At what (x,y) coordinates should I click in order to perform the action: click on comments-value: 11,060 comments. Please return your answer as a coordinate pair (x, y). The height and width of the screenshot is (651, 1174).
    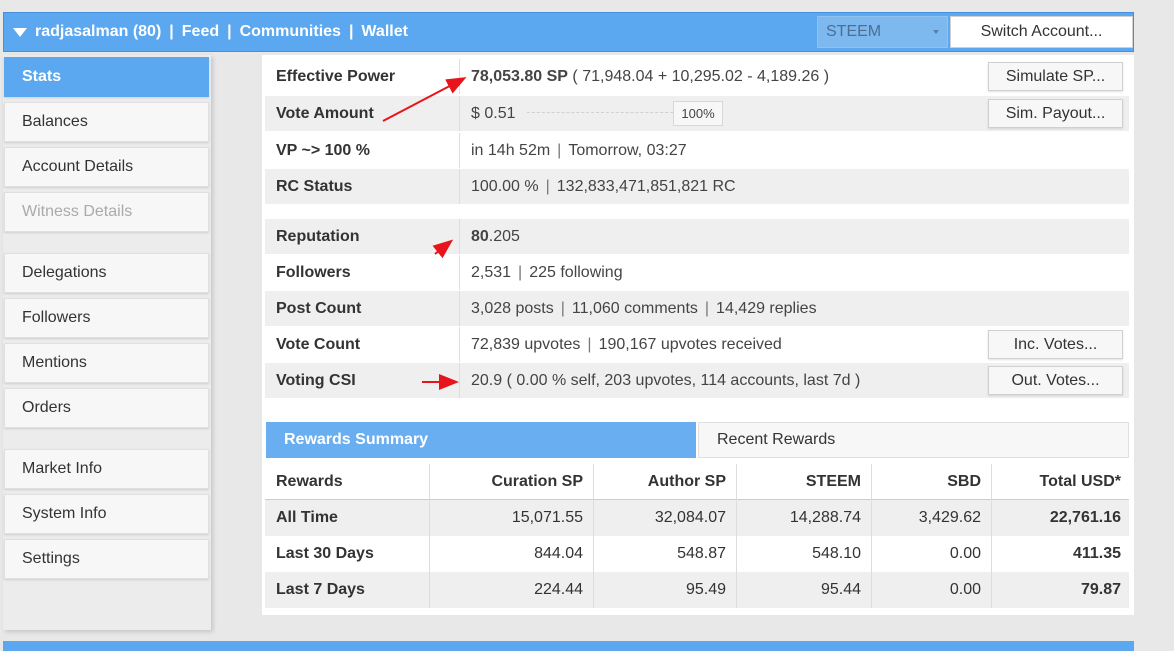
    Looking at the image, I should click on (634, 308).